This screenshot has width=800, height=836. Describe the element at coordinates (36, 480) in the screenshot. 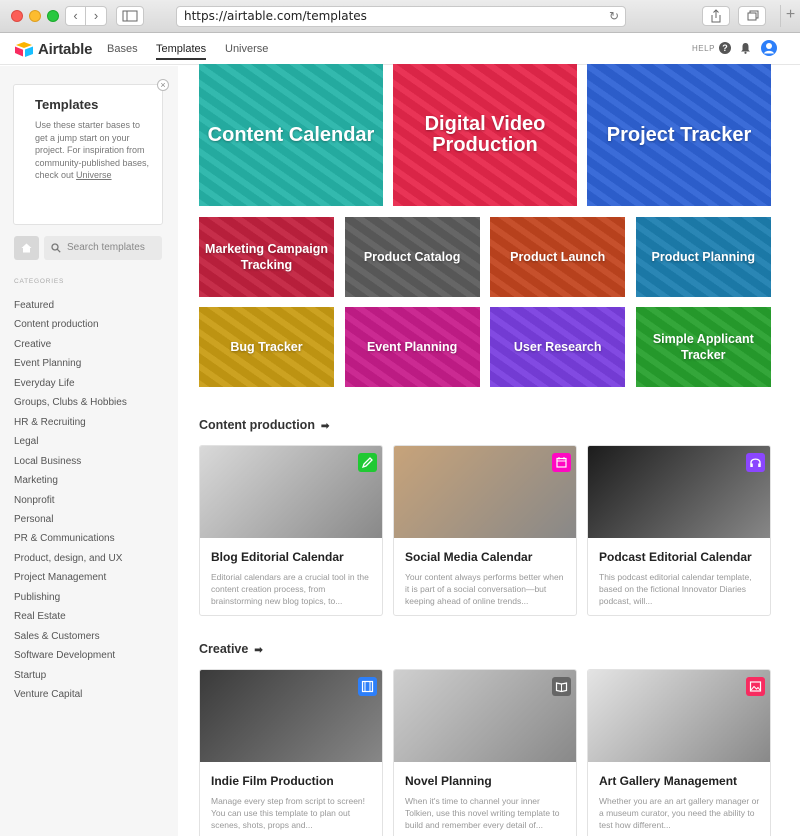

I see `category-item: Marketing` at that location.